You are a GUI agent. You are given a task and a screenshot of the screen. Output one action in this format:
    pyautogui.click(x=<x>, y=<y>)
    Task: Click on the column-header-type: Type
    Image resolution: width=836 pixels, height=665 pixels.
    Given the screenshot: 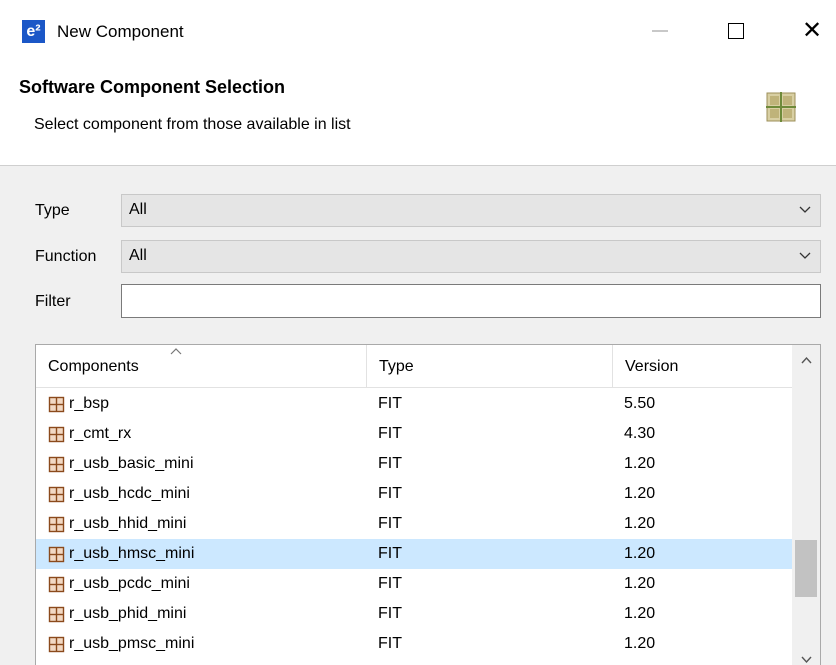 What is the action you would take?
    pyautogui.click(x=489, y=366)
    